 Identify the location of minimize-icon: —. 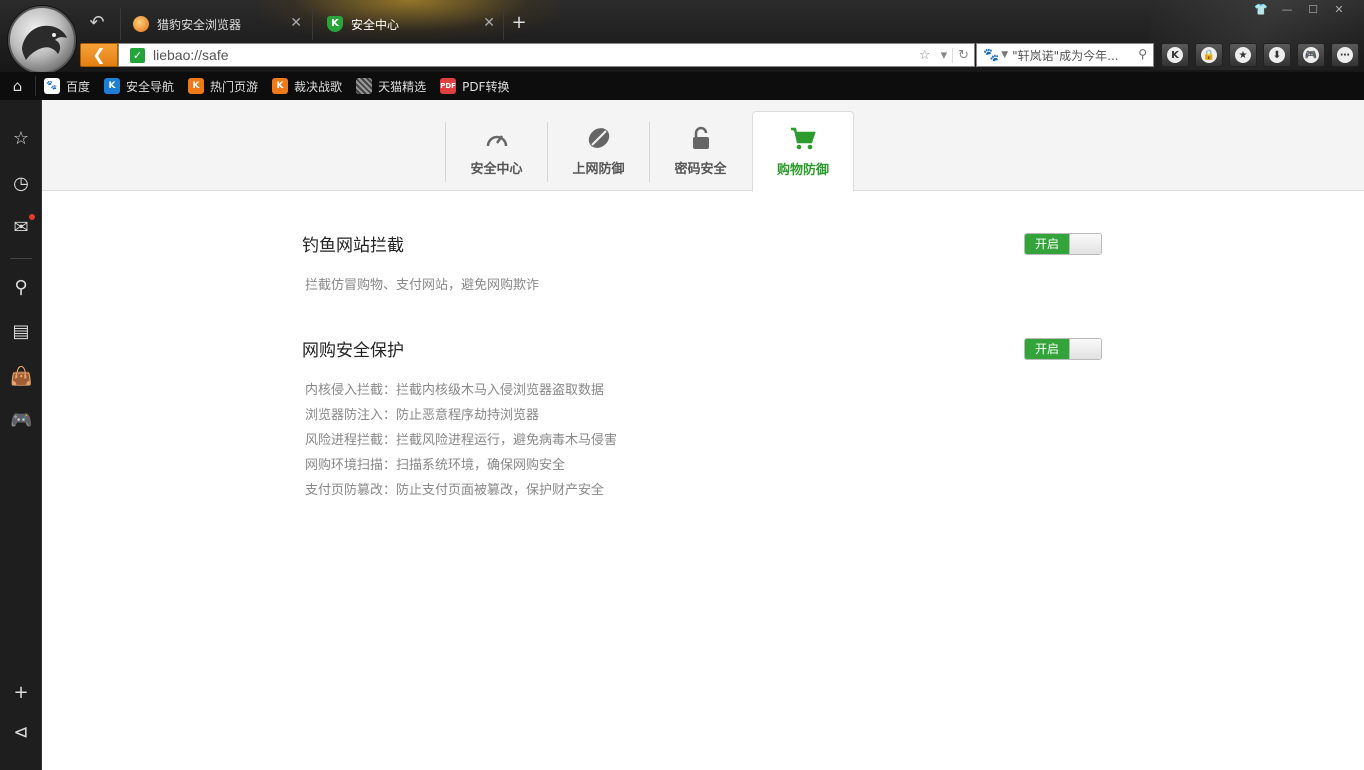
(1287, 9).